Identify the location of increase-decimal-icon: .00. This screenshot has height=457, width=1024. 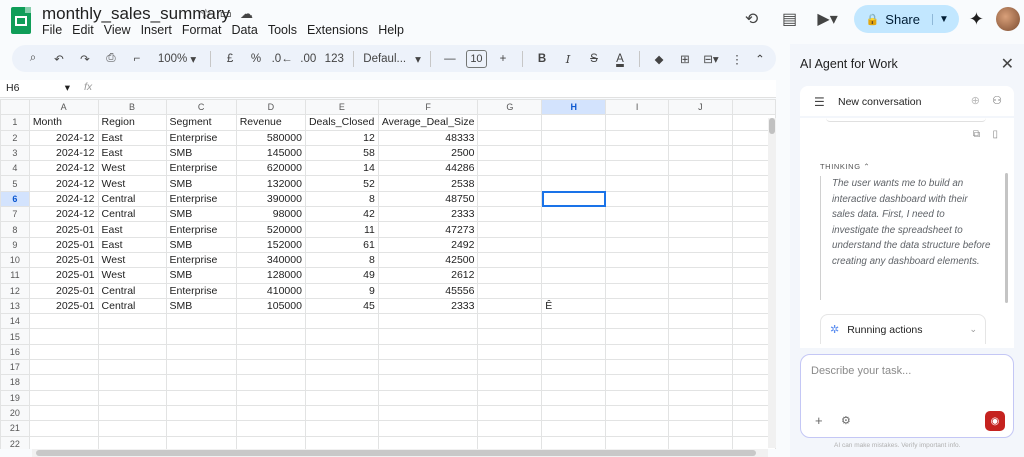
(308, 59).